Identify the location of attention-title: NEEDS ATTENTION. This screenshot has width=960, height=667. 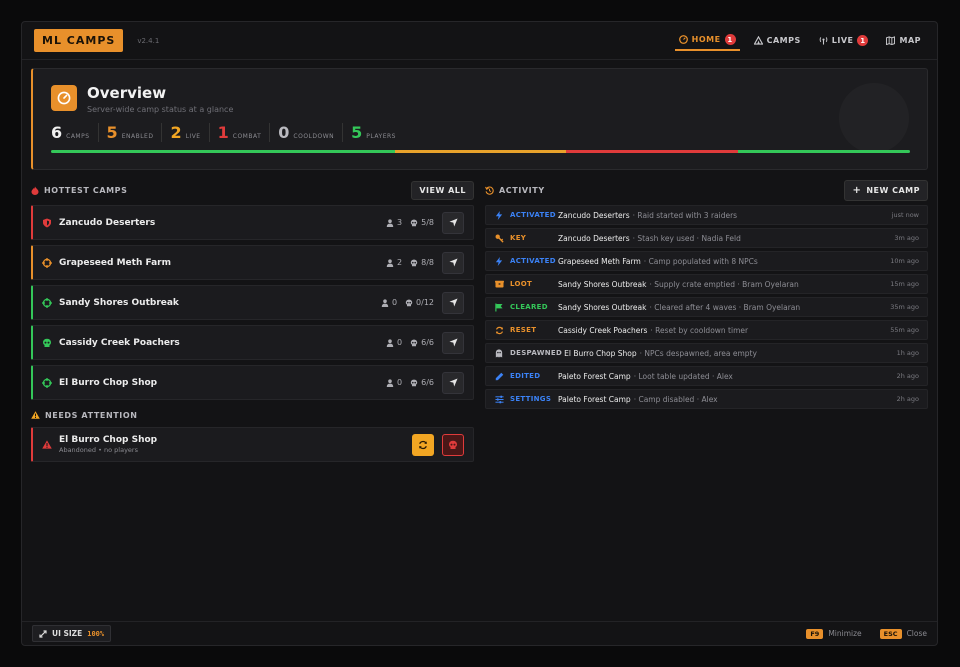
(84, 415).